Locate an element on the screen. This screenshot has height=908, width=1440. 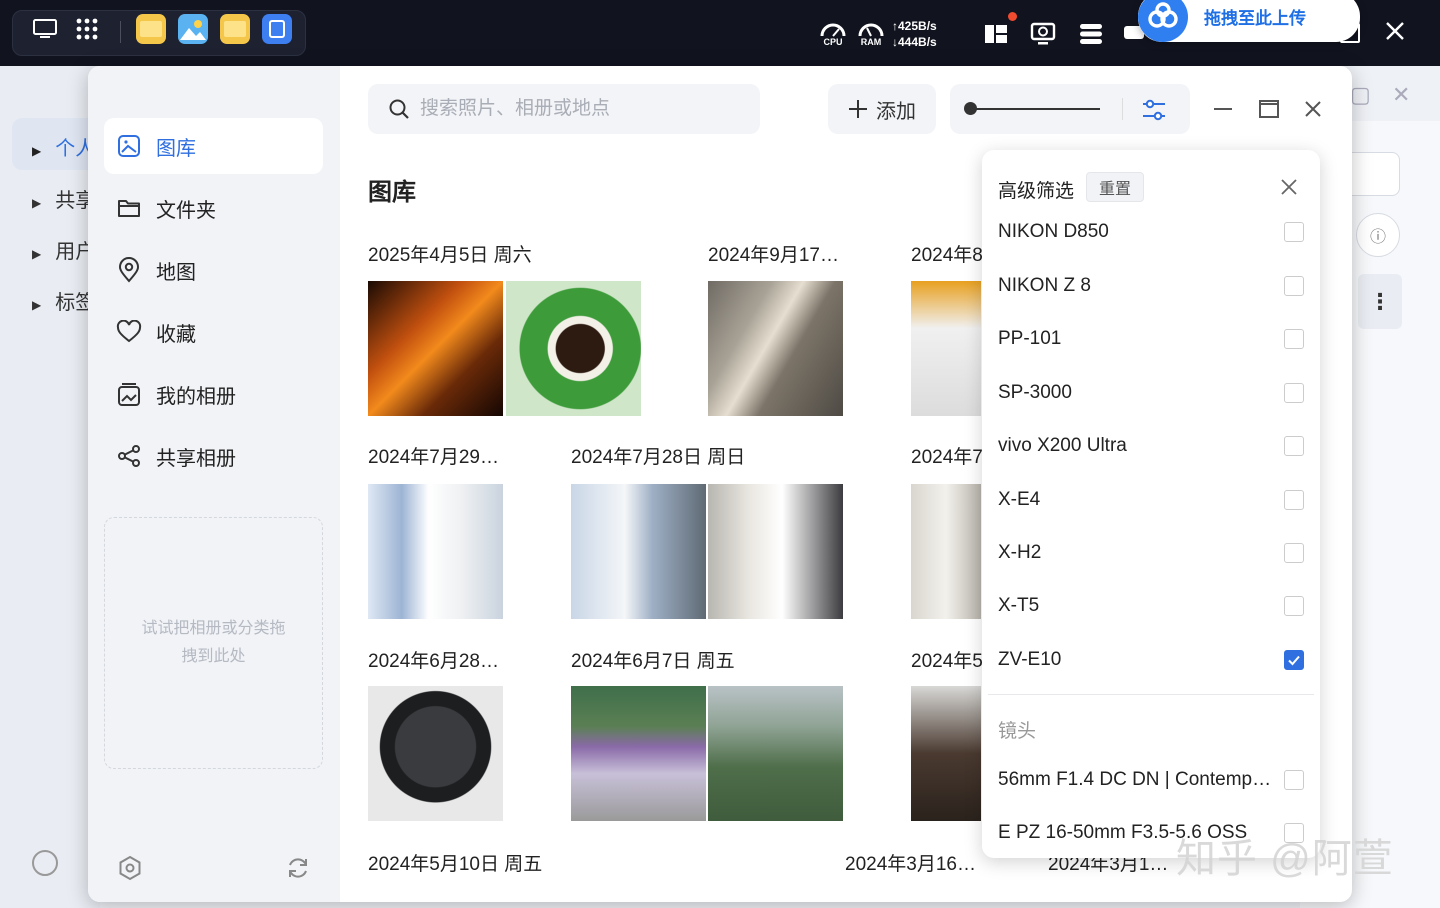
filter-option-camera: X-T5 is located at coordinates (1151, 606).